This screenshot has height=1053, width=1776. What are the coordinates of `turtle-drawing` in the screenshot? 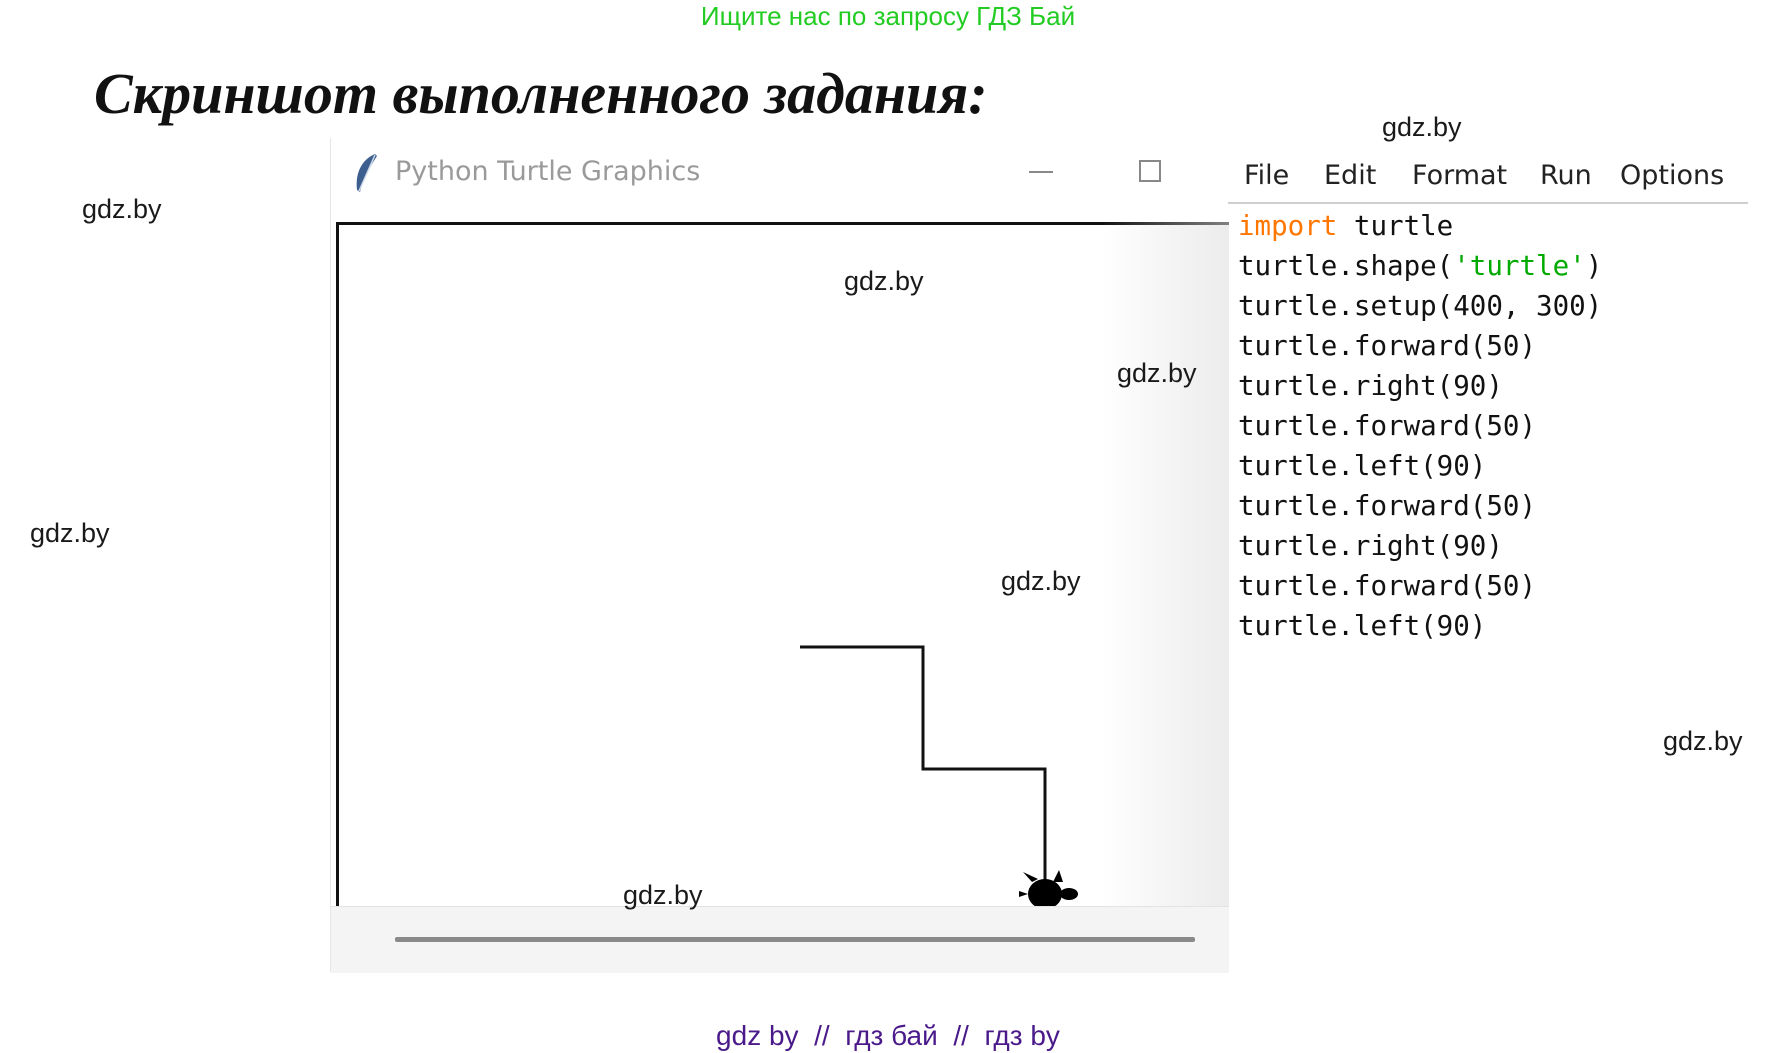 It's located at (939, 781).